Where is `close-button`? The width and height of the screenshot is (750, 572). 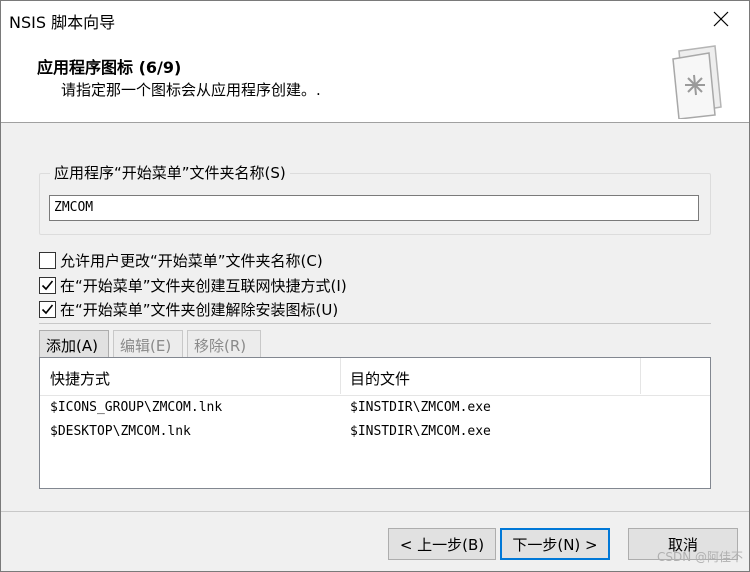 close-button is located at coordinates (721, 19).